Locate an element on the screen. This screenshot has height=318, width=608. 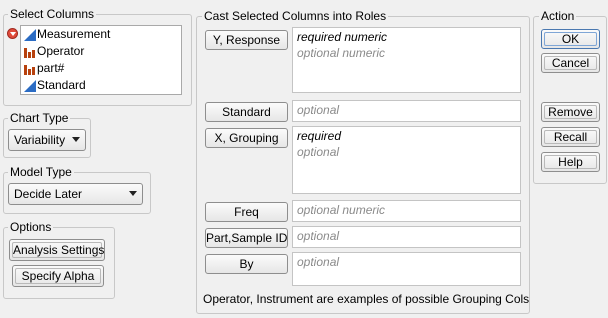
analysis-settings-button: Analysis Settings is located at coordinates (57, 250).